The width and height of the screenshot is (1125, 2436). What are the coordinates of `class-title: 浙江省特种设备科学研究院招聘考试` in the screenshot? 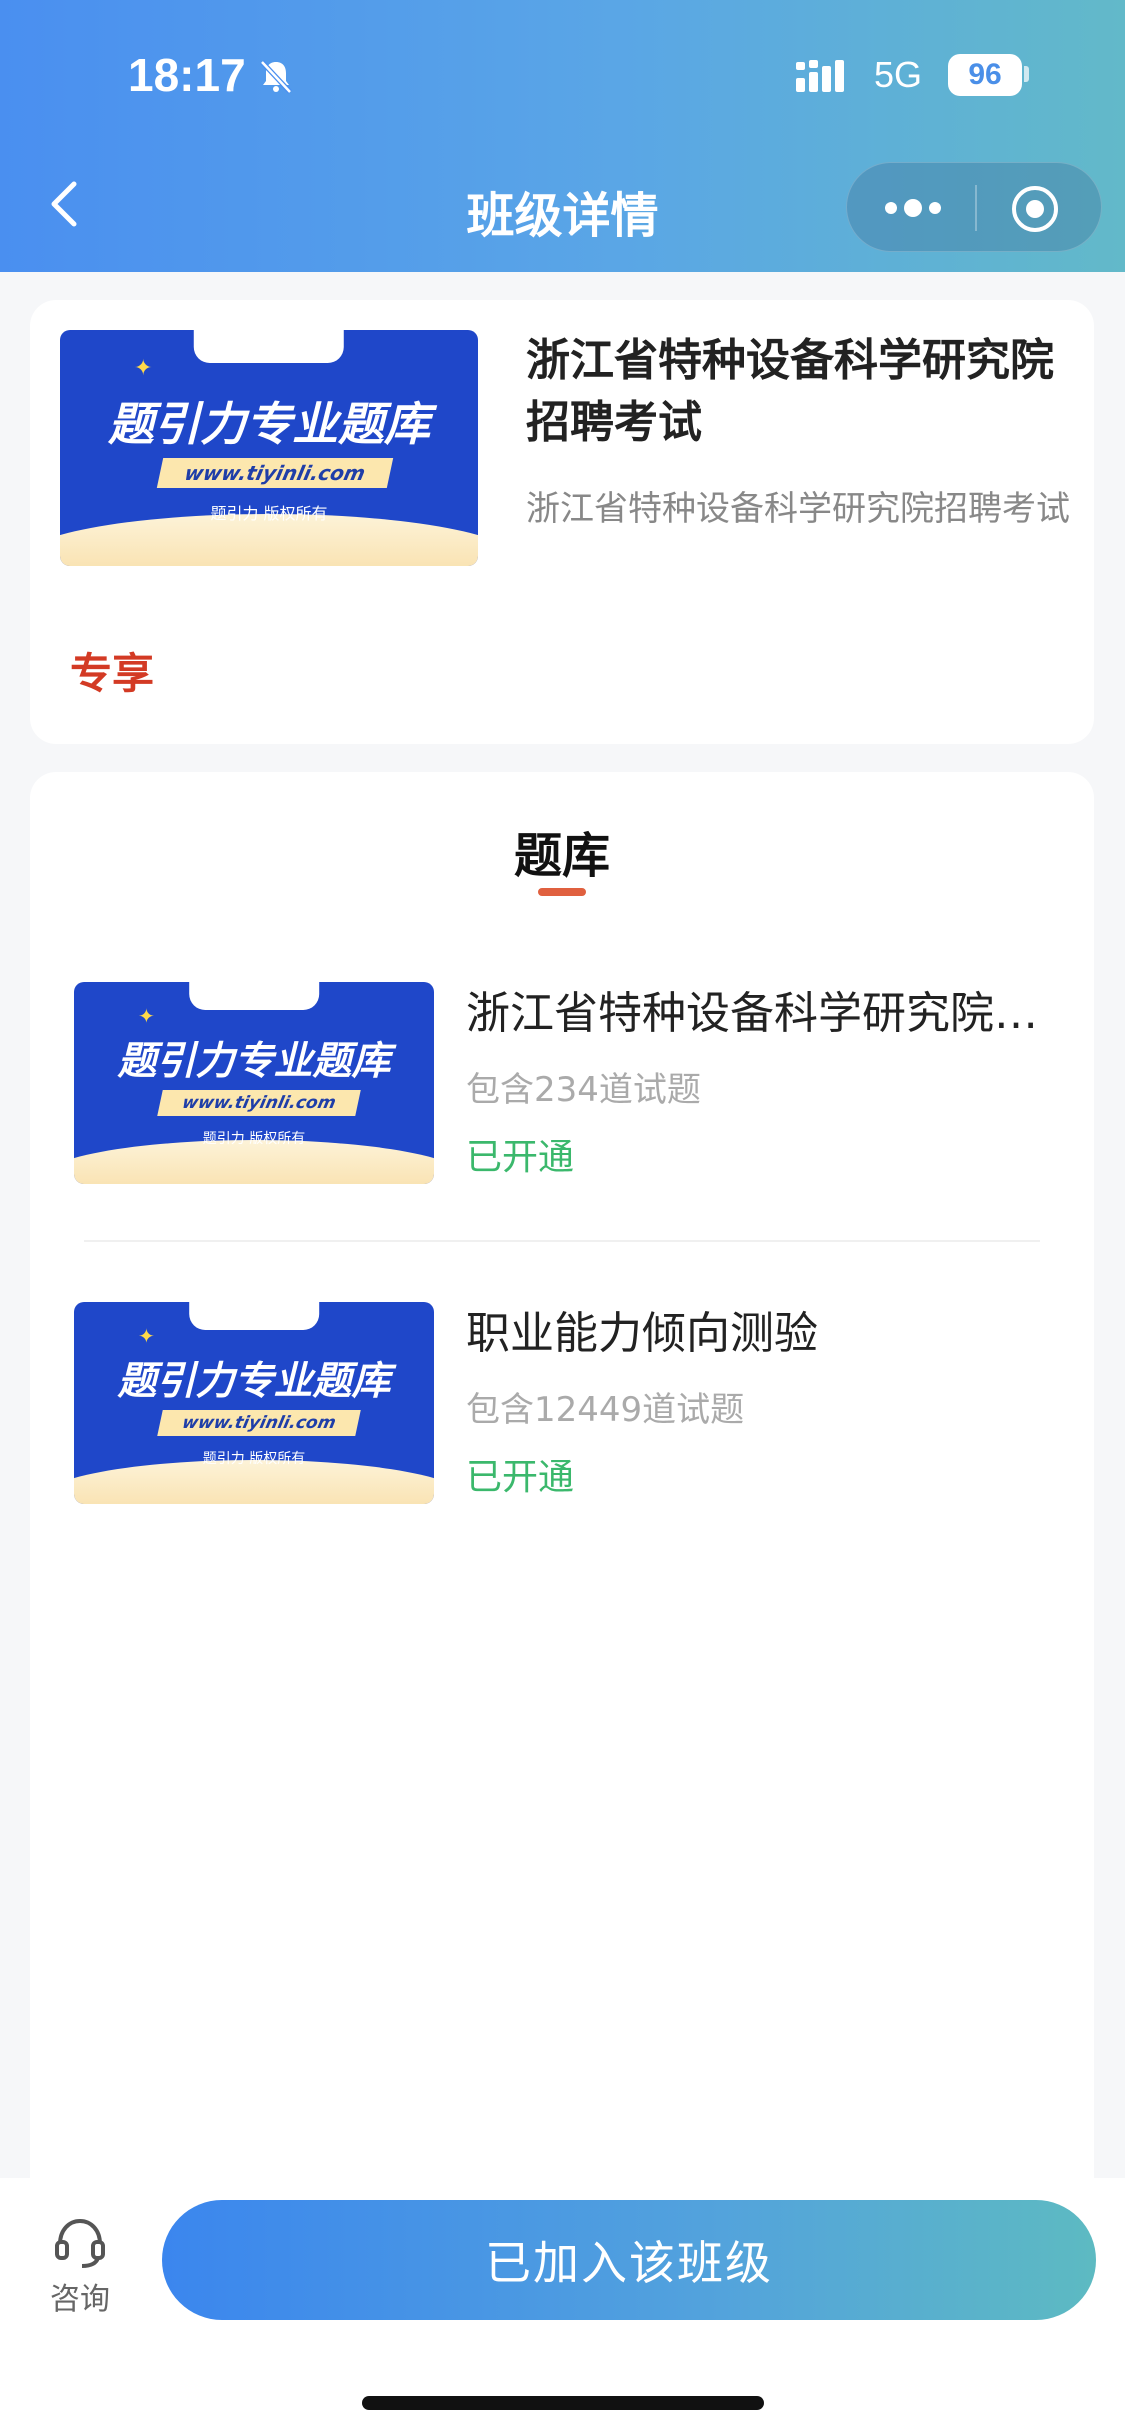 It's located at (790, 391).